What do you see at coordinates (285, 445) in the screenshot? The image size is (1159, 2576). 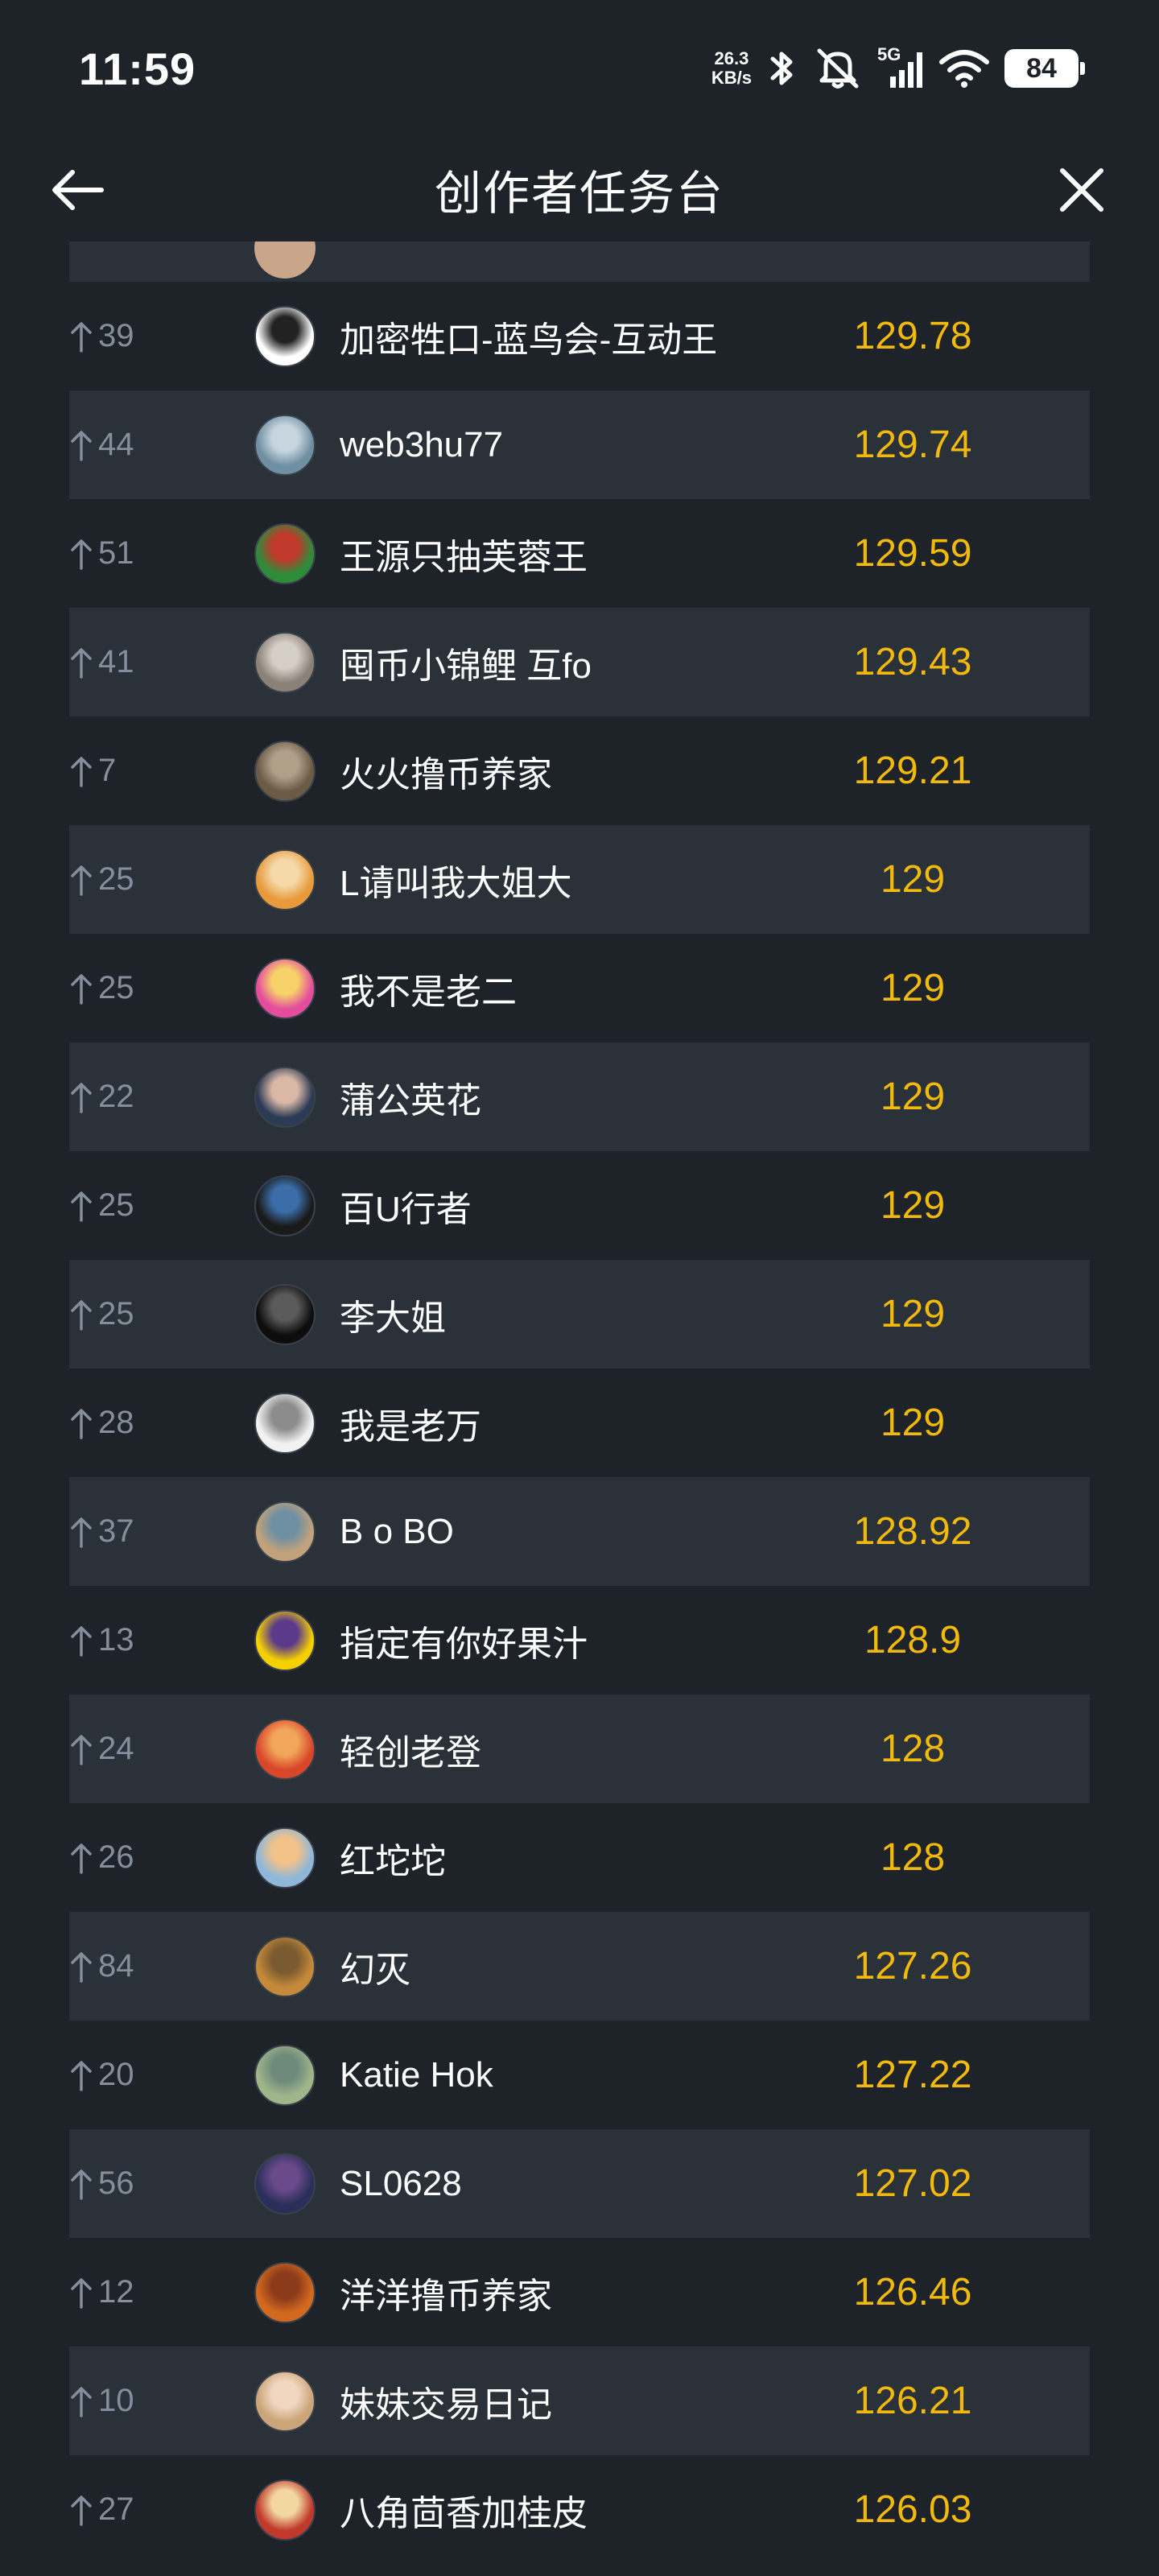 I see `landscape-avatar` at bounding box center [285, 445].